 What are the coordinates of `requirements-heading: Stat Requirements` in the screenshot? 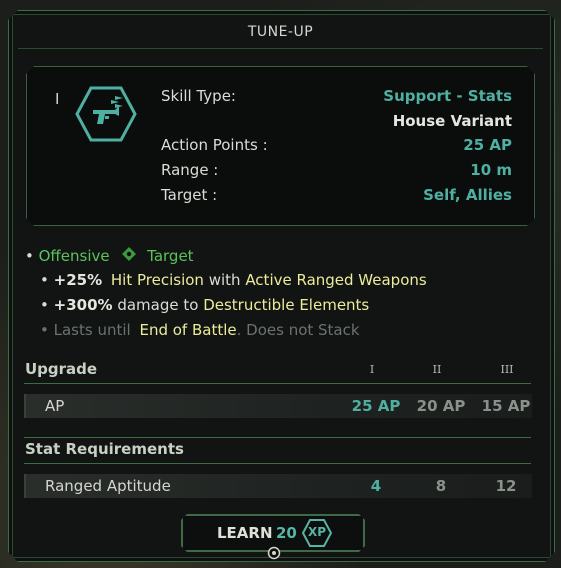 It's located at (104, 449).